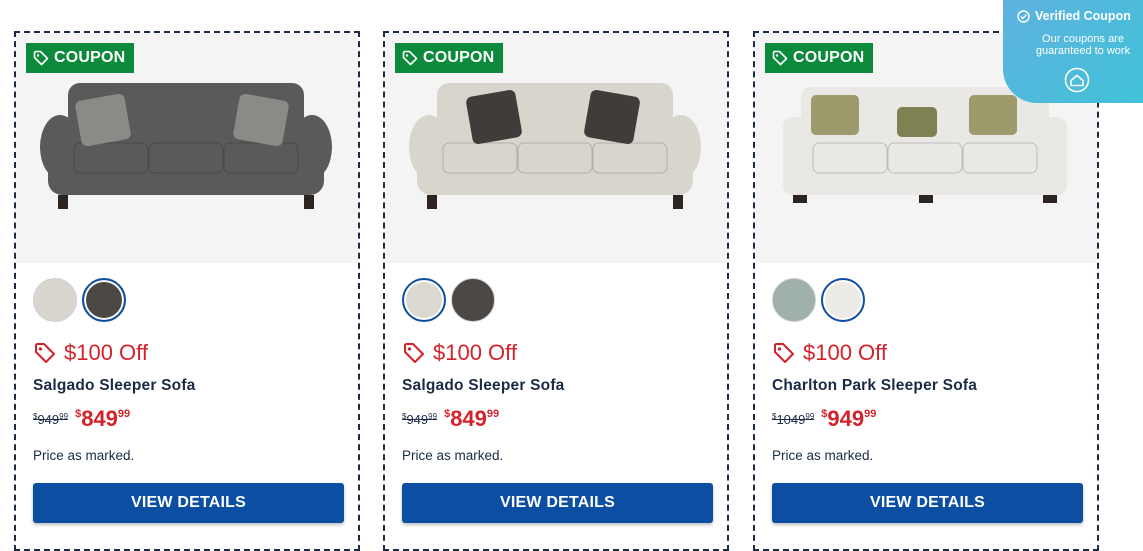 The height and width of the screenshot is (551, 1143). I want to click on was-price: $104999, so click(793, 419).